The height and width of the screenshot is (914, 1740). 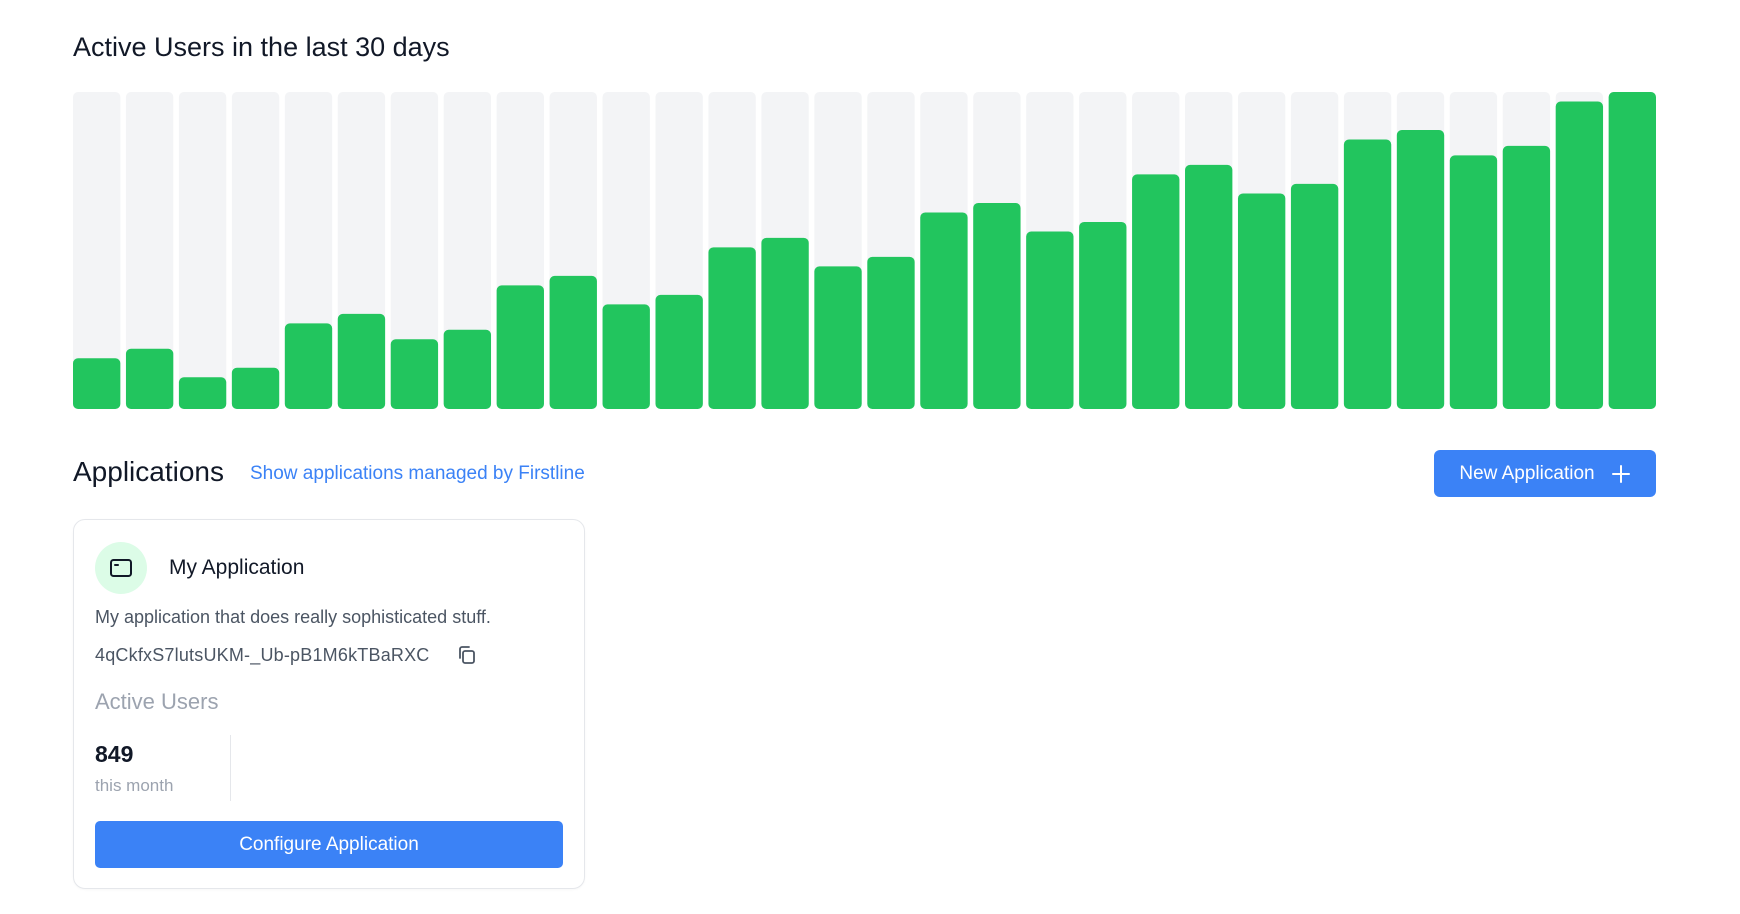 What do you see at coordinates (1620, 473) in the screenshot?
I see `plus-icon` at bounding box center [1620, 473].